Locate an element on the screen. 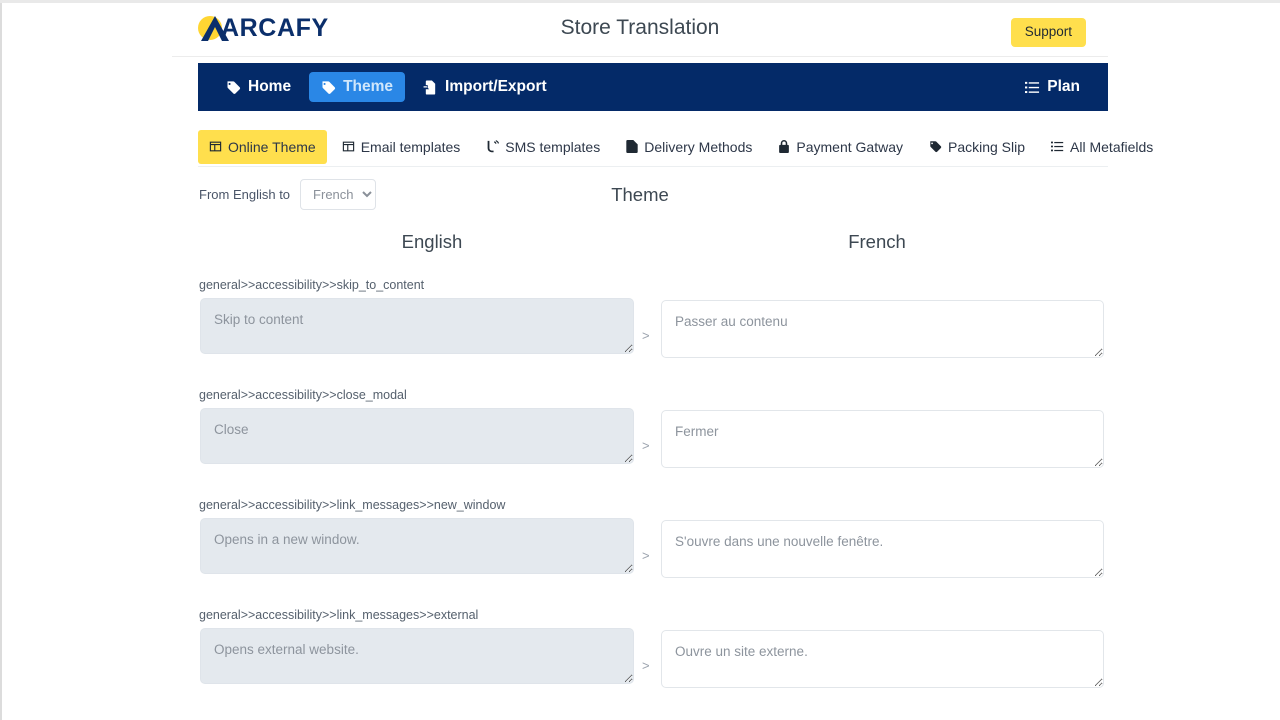 The image size is (1280, 720). support-button: Support is located at coordinates (1048, 33).